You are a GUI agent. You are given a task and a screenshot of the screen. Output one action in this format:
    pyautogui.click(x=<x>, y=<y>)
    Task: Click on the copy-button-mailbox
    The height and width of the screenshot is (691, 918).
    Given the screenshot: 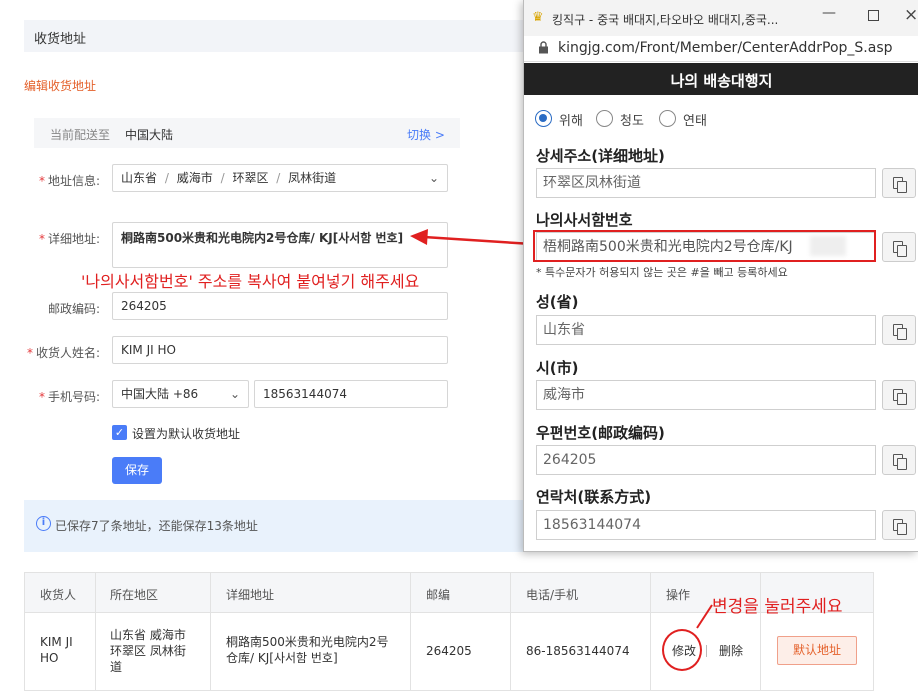 What is the action you would take?
    pyautogui.click(x=899, y=247)
    